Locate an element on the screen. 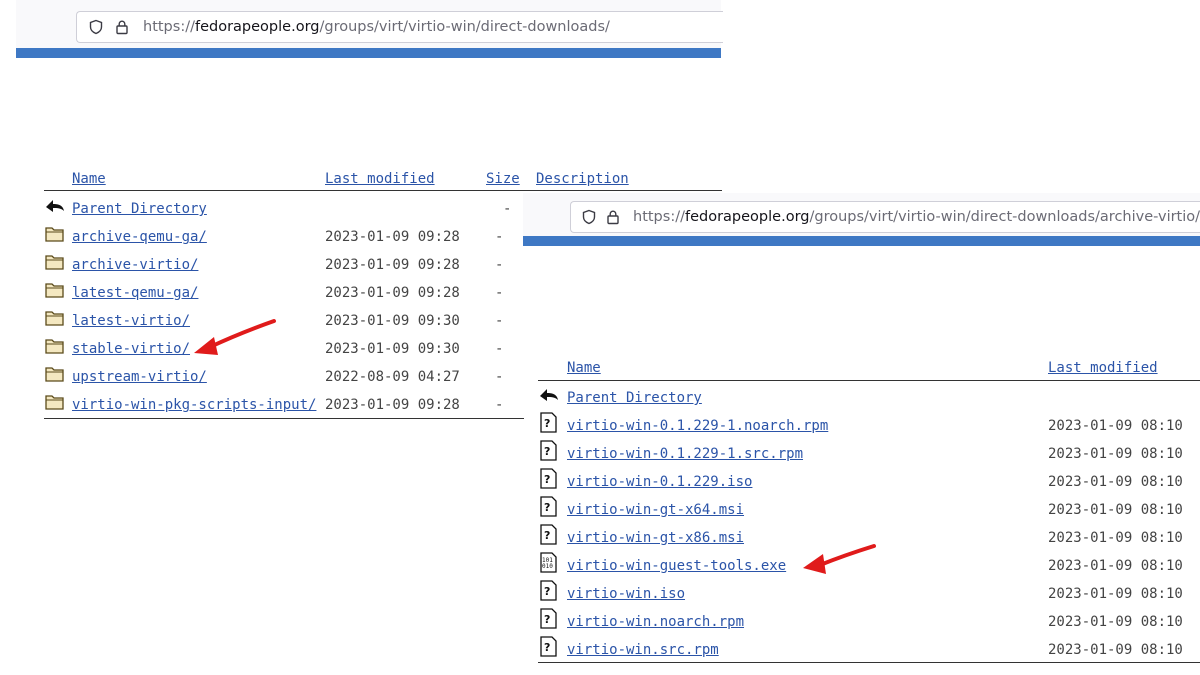 This screenshot has height=675, width=1200. last-modified-cell: 2022-08-09 04:27 is located at coordinates (392, 377).